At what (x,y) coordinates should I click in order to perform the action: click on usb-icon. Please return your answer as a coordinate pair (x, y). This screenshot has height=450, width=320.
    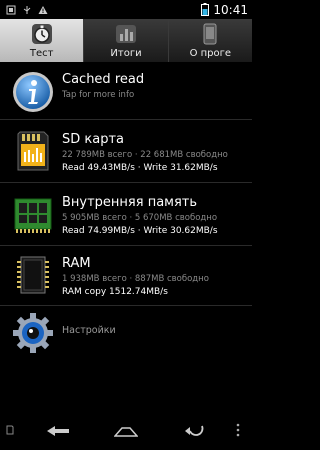
    Looking at the image, I should click on (27, 9).